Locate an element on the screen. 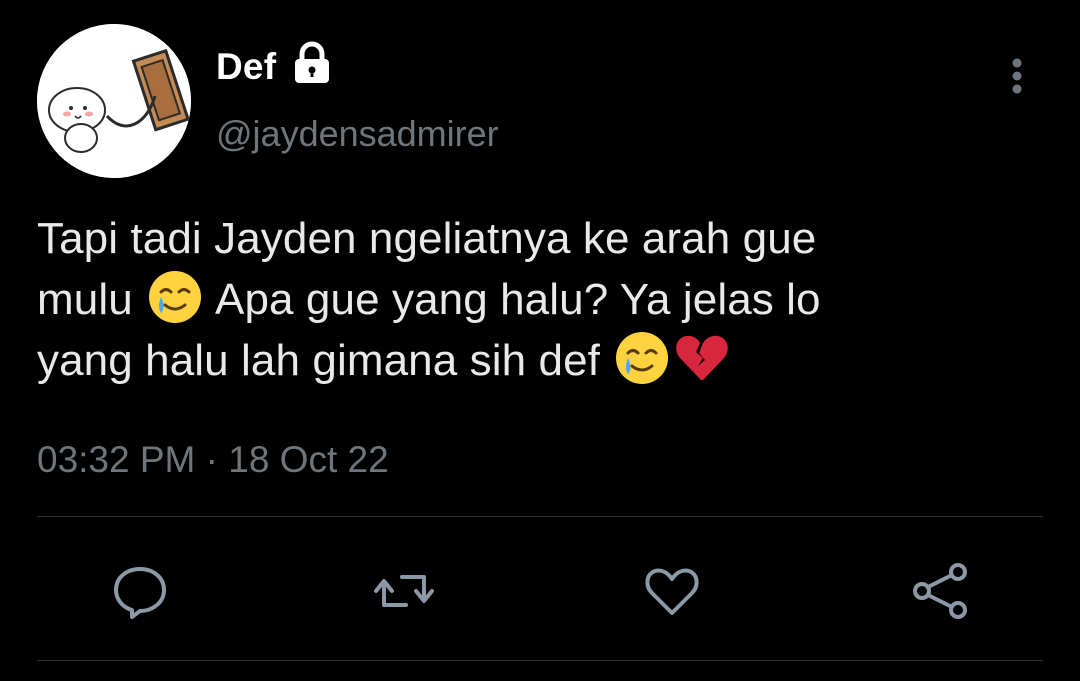 The width and height of the screenshot is (1080, 681). retweet-button is located at coordinates (404, 591).